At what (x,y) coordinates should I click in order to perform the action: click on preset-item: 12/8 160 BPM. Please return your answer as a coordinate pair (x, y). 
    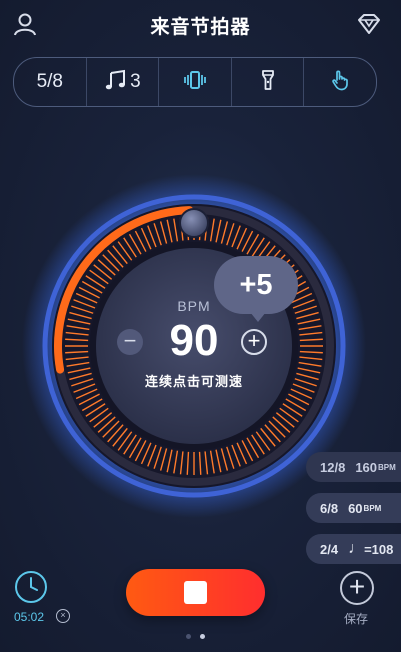
    Looking at the image, I should click on (353, 467).